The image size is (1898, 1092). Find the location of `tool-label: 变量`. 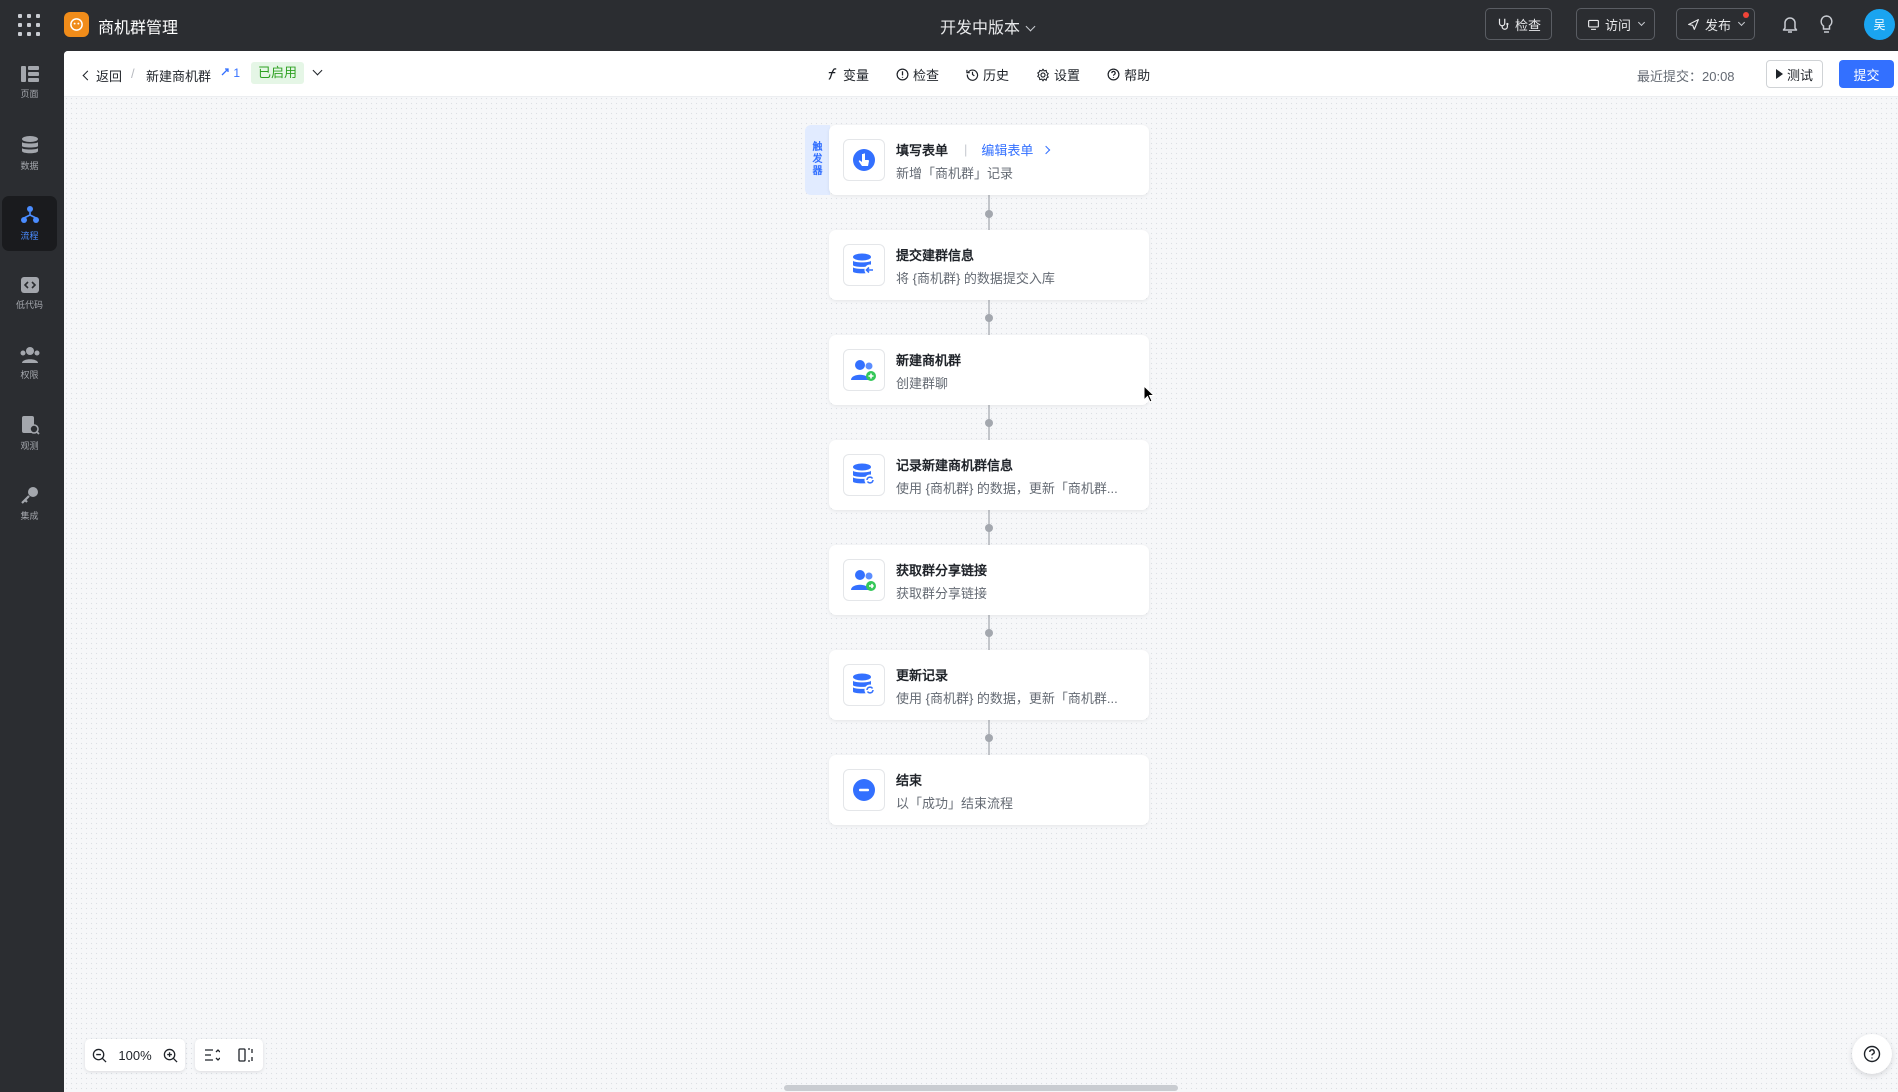

tool-label: 变量 is located at coordinates (856, 75).